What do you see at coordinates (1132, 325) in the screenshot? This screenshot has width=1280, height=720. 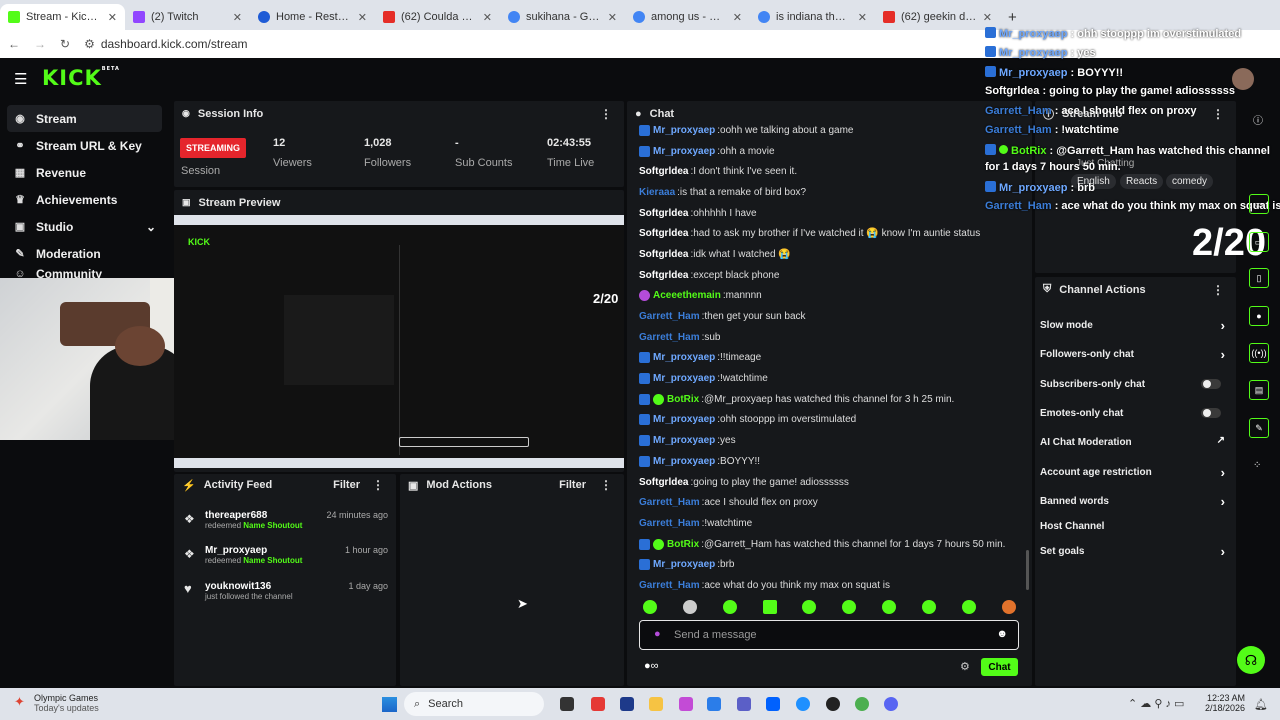 I see `channel-action-slow-mode: Slow mode ›` at bounding box center [1132, 325].